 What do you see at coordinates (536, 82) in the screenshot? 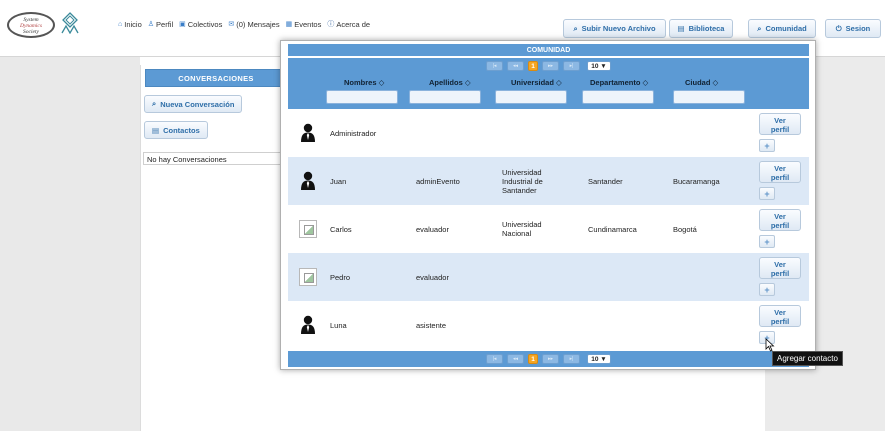
I see `column-universidad: Universidad ◇` at bounding box center [536, 82].